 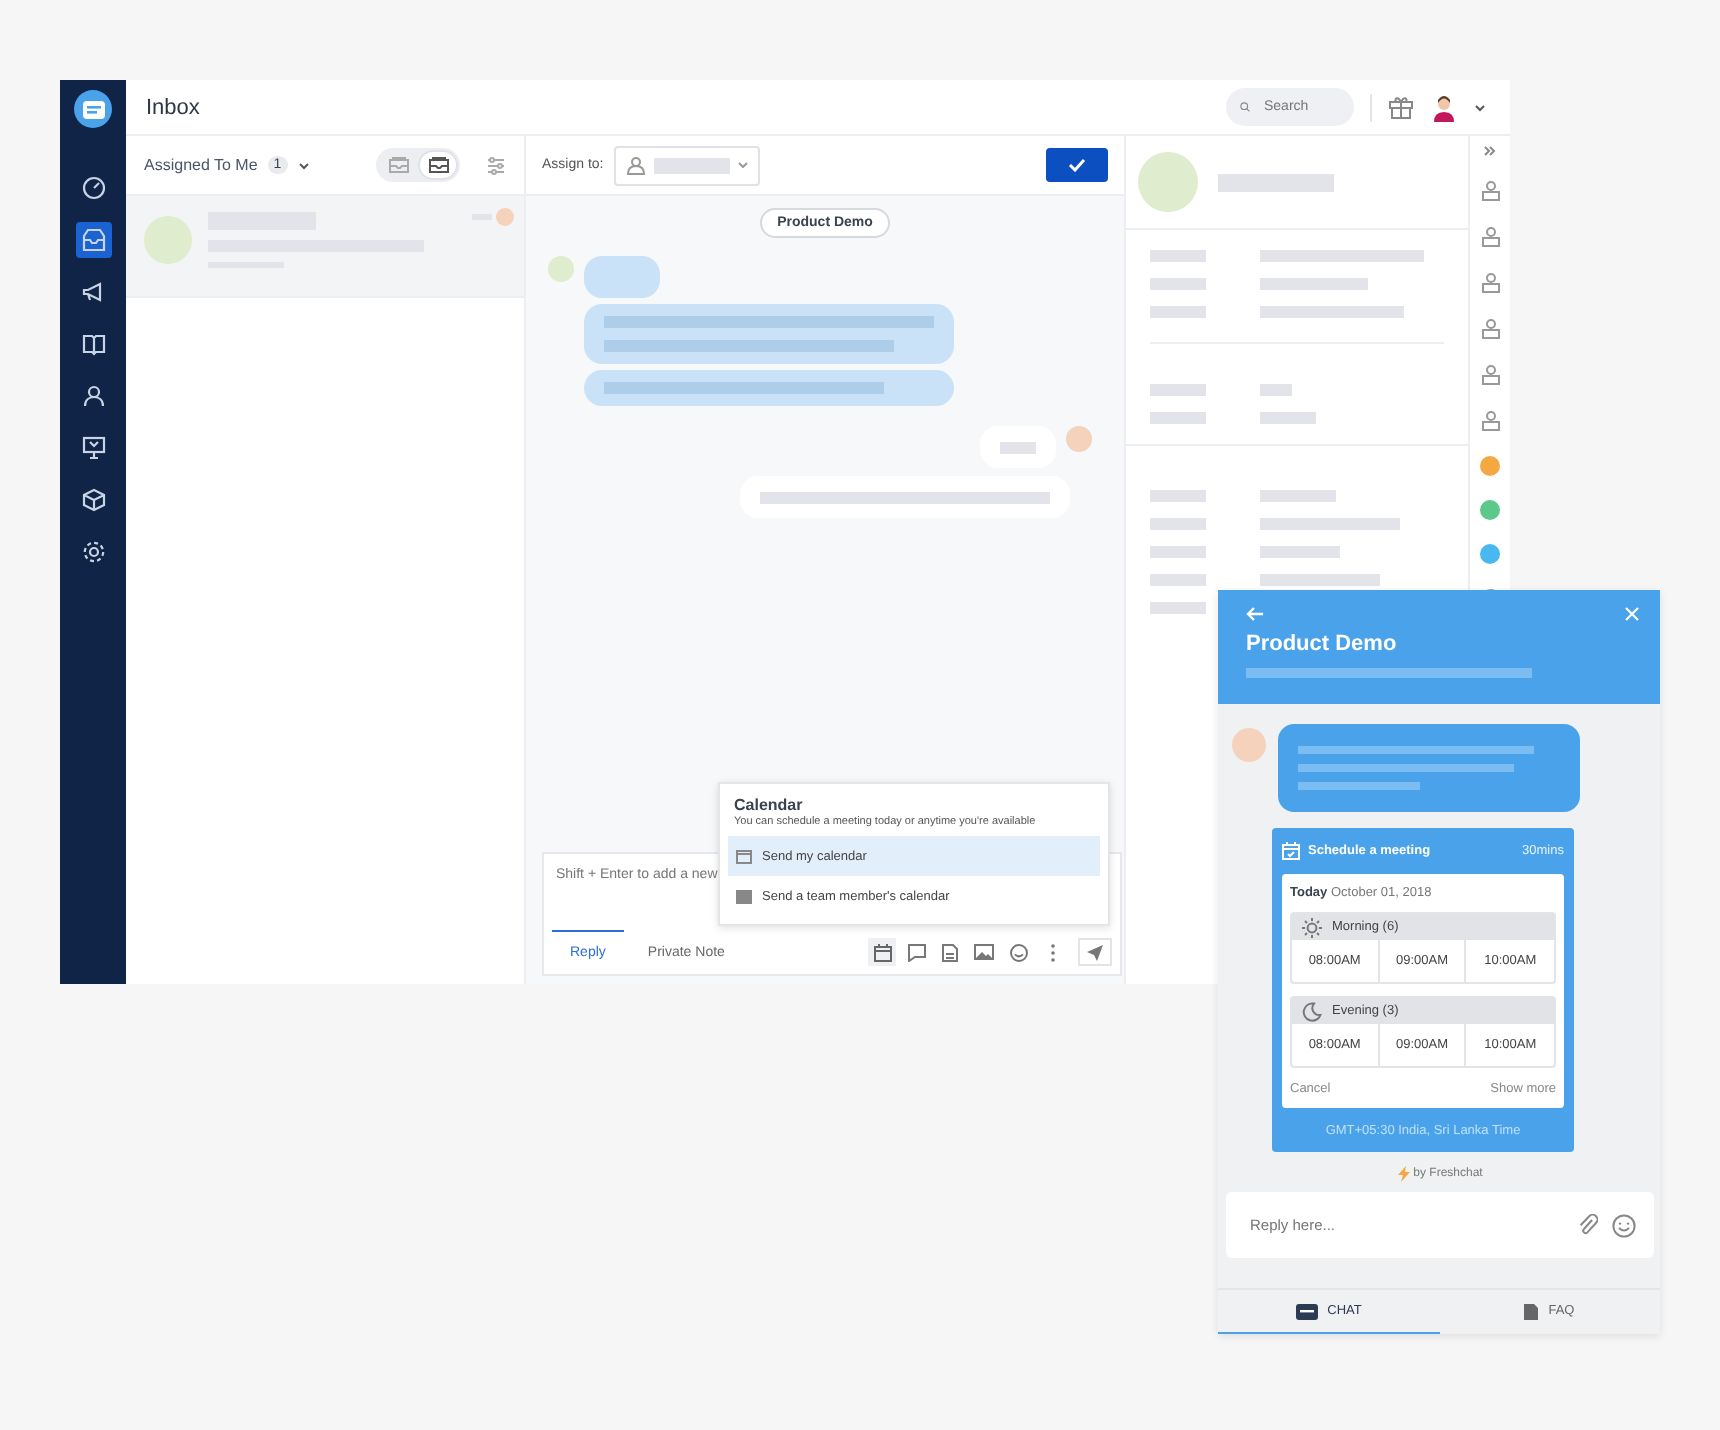 What do you see at coordinates (438, 165) in the screenshot?
I see `tray-icon` at bounding box center [438, 165].